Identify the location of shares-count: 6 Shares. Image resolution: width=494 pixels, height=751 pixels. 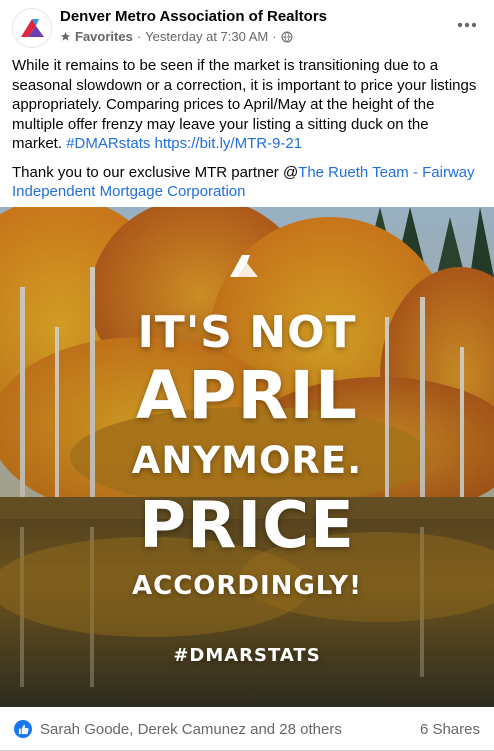
(450, 729).